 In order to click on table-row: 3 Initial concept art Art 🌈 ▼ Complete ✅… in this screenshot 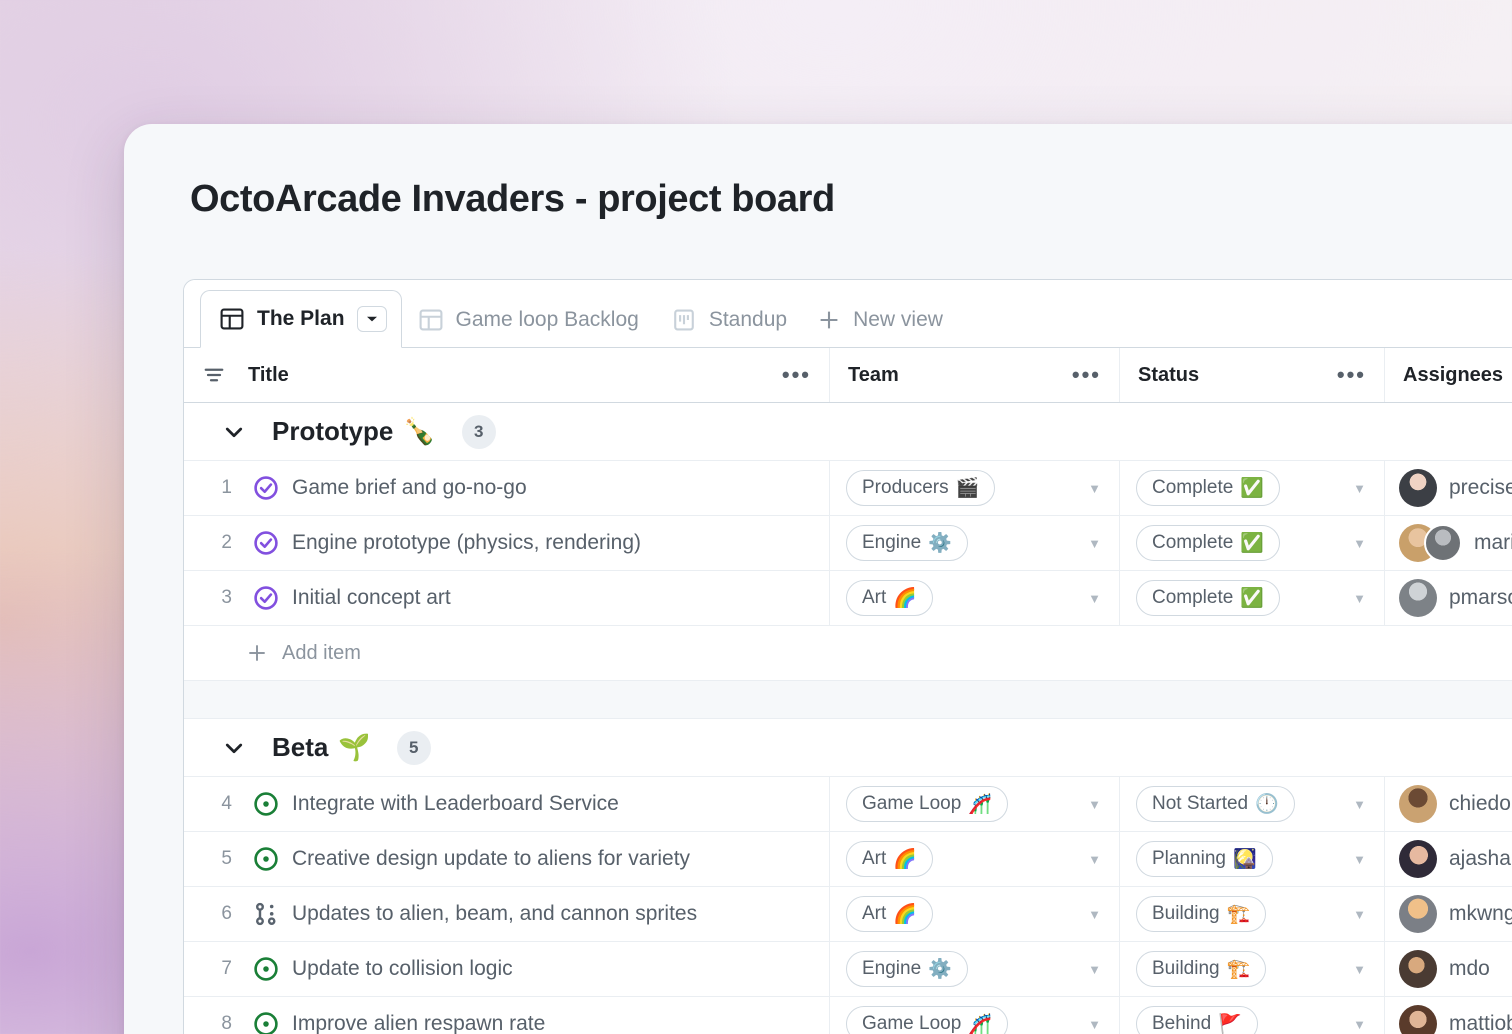, I will do `click(848, 598)`.